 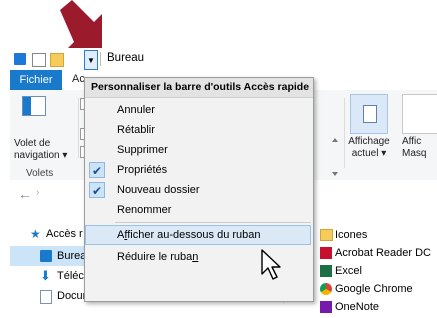 What do you see at coordinates (39, 60) in the screenshot?
I see `properties-icon` at bounding box center [39, 60].